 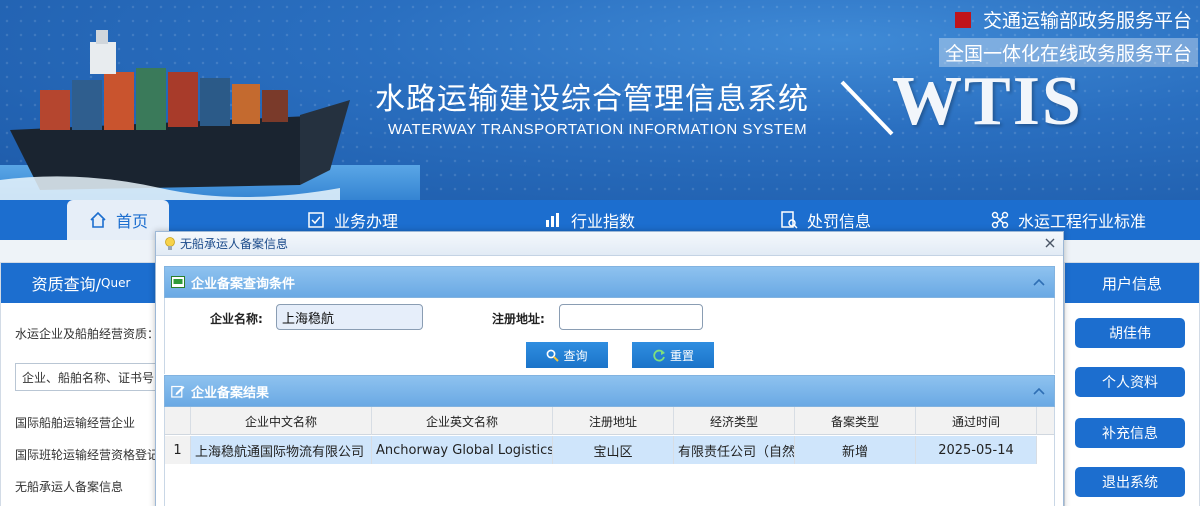 I want to click on cell-economic-type: 有限责任公司（自然人, so click(x=734, y=450).